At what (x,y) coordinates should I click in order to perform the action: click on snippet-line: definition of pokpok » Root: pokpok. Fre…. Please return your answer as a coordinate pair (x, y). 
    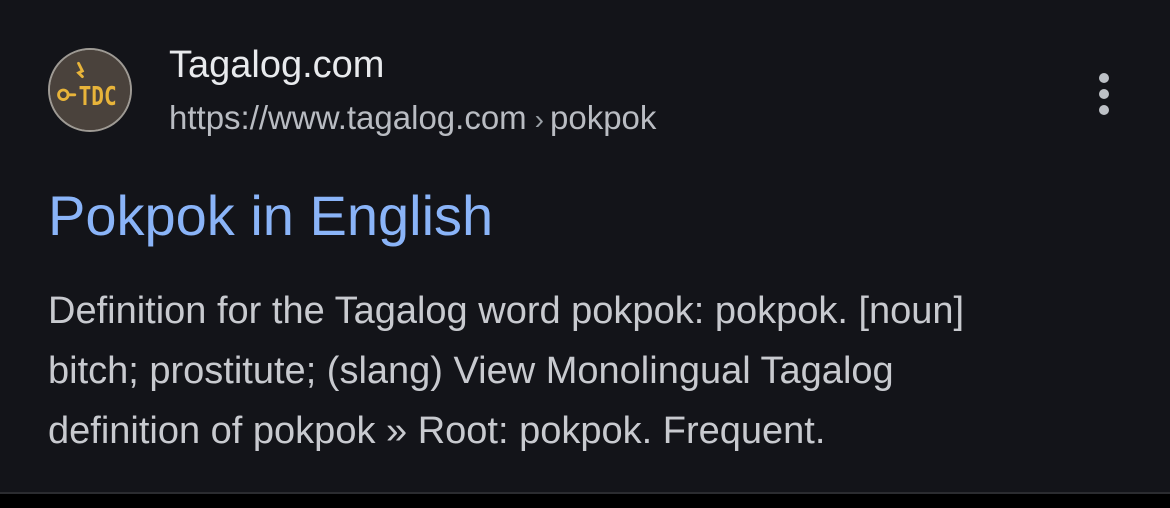
    Looking at the image, I should click on (437, 431).